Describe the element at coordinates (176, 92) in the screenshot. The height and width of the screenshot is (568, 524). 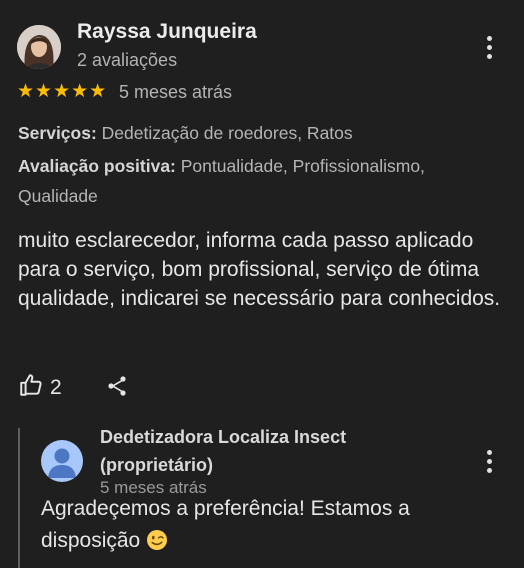
I see `review-time: 5 meses atrás` at that location.